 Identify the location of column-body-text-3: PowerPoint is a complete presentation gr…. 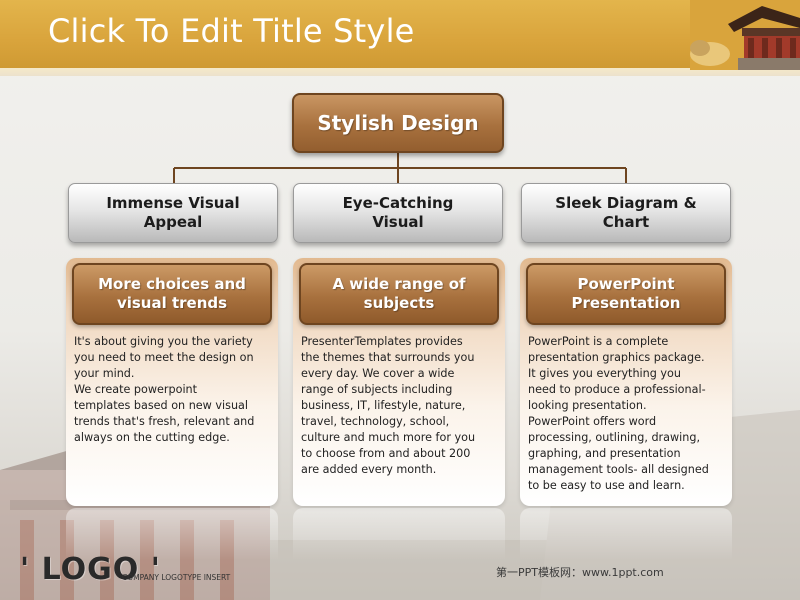
(628, 414).